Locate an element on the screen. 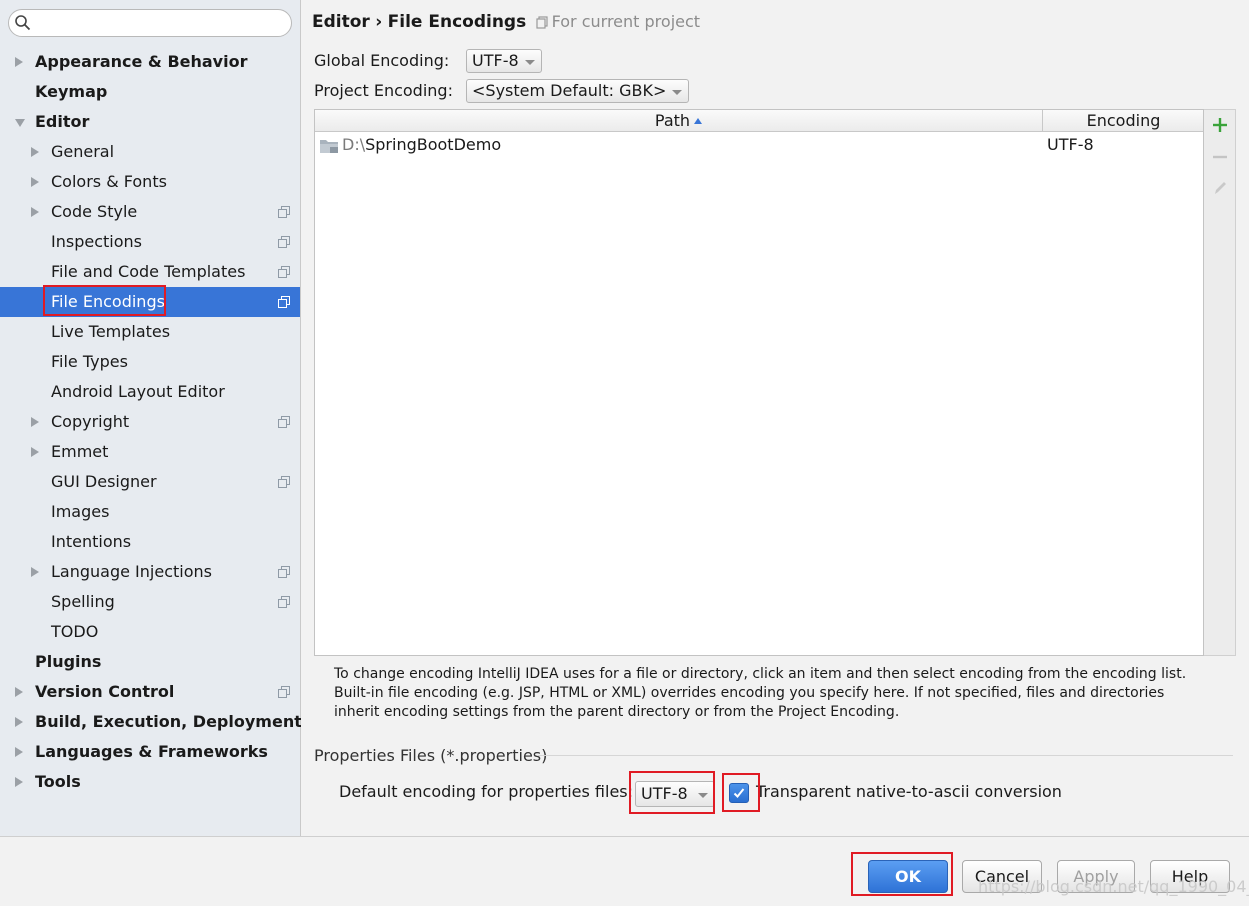  sidebar-item-label: TODO is located at coordinates (75, 631).